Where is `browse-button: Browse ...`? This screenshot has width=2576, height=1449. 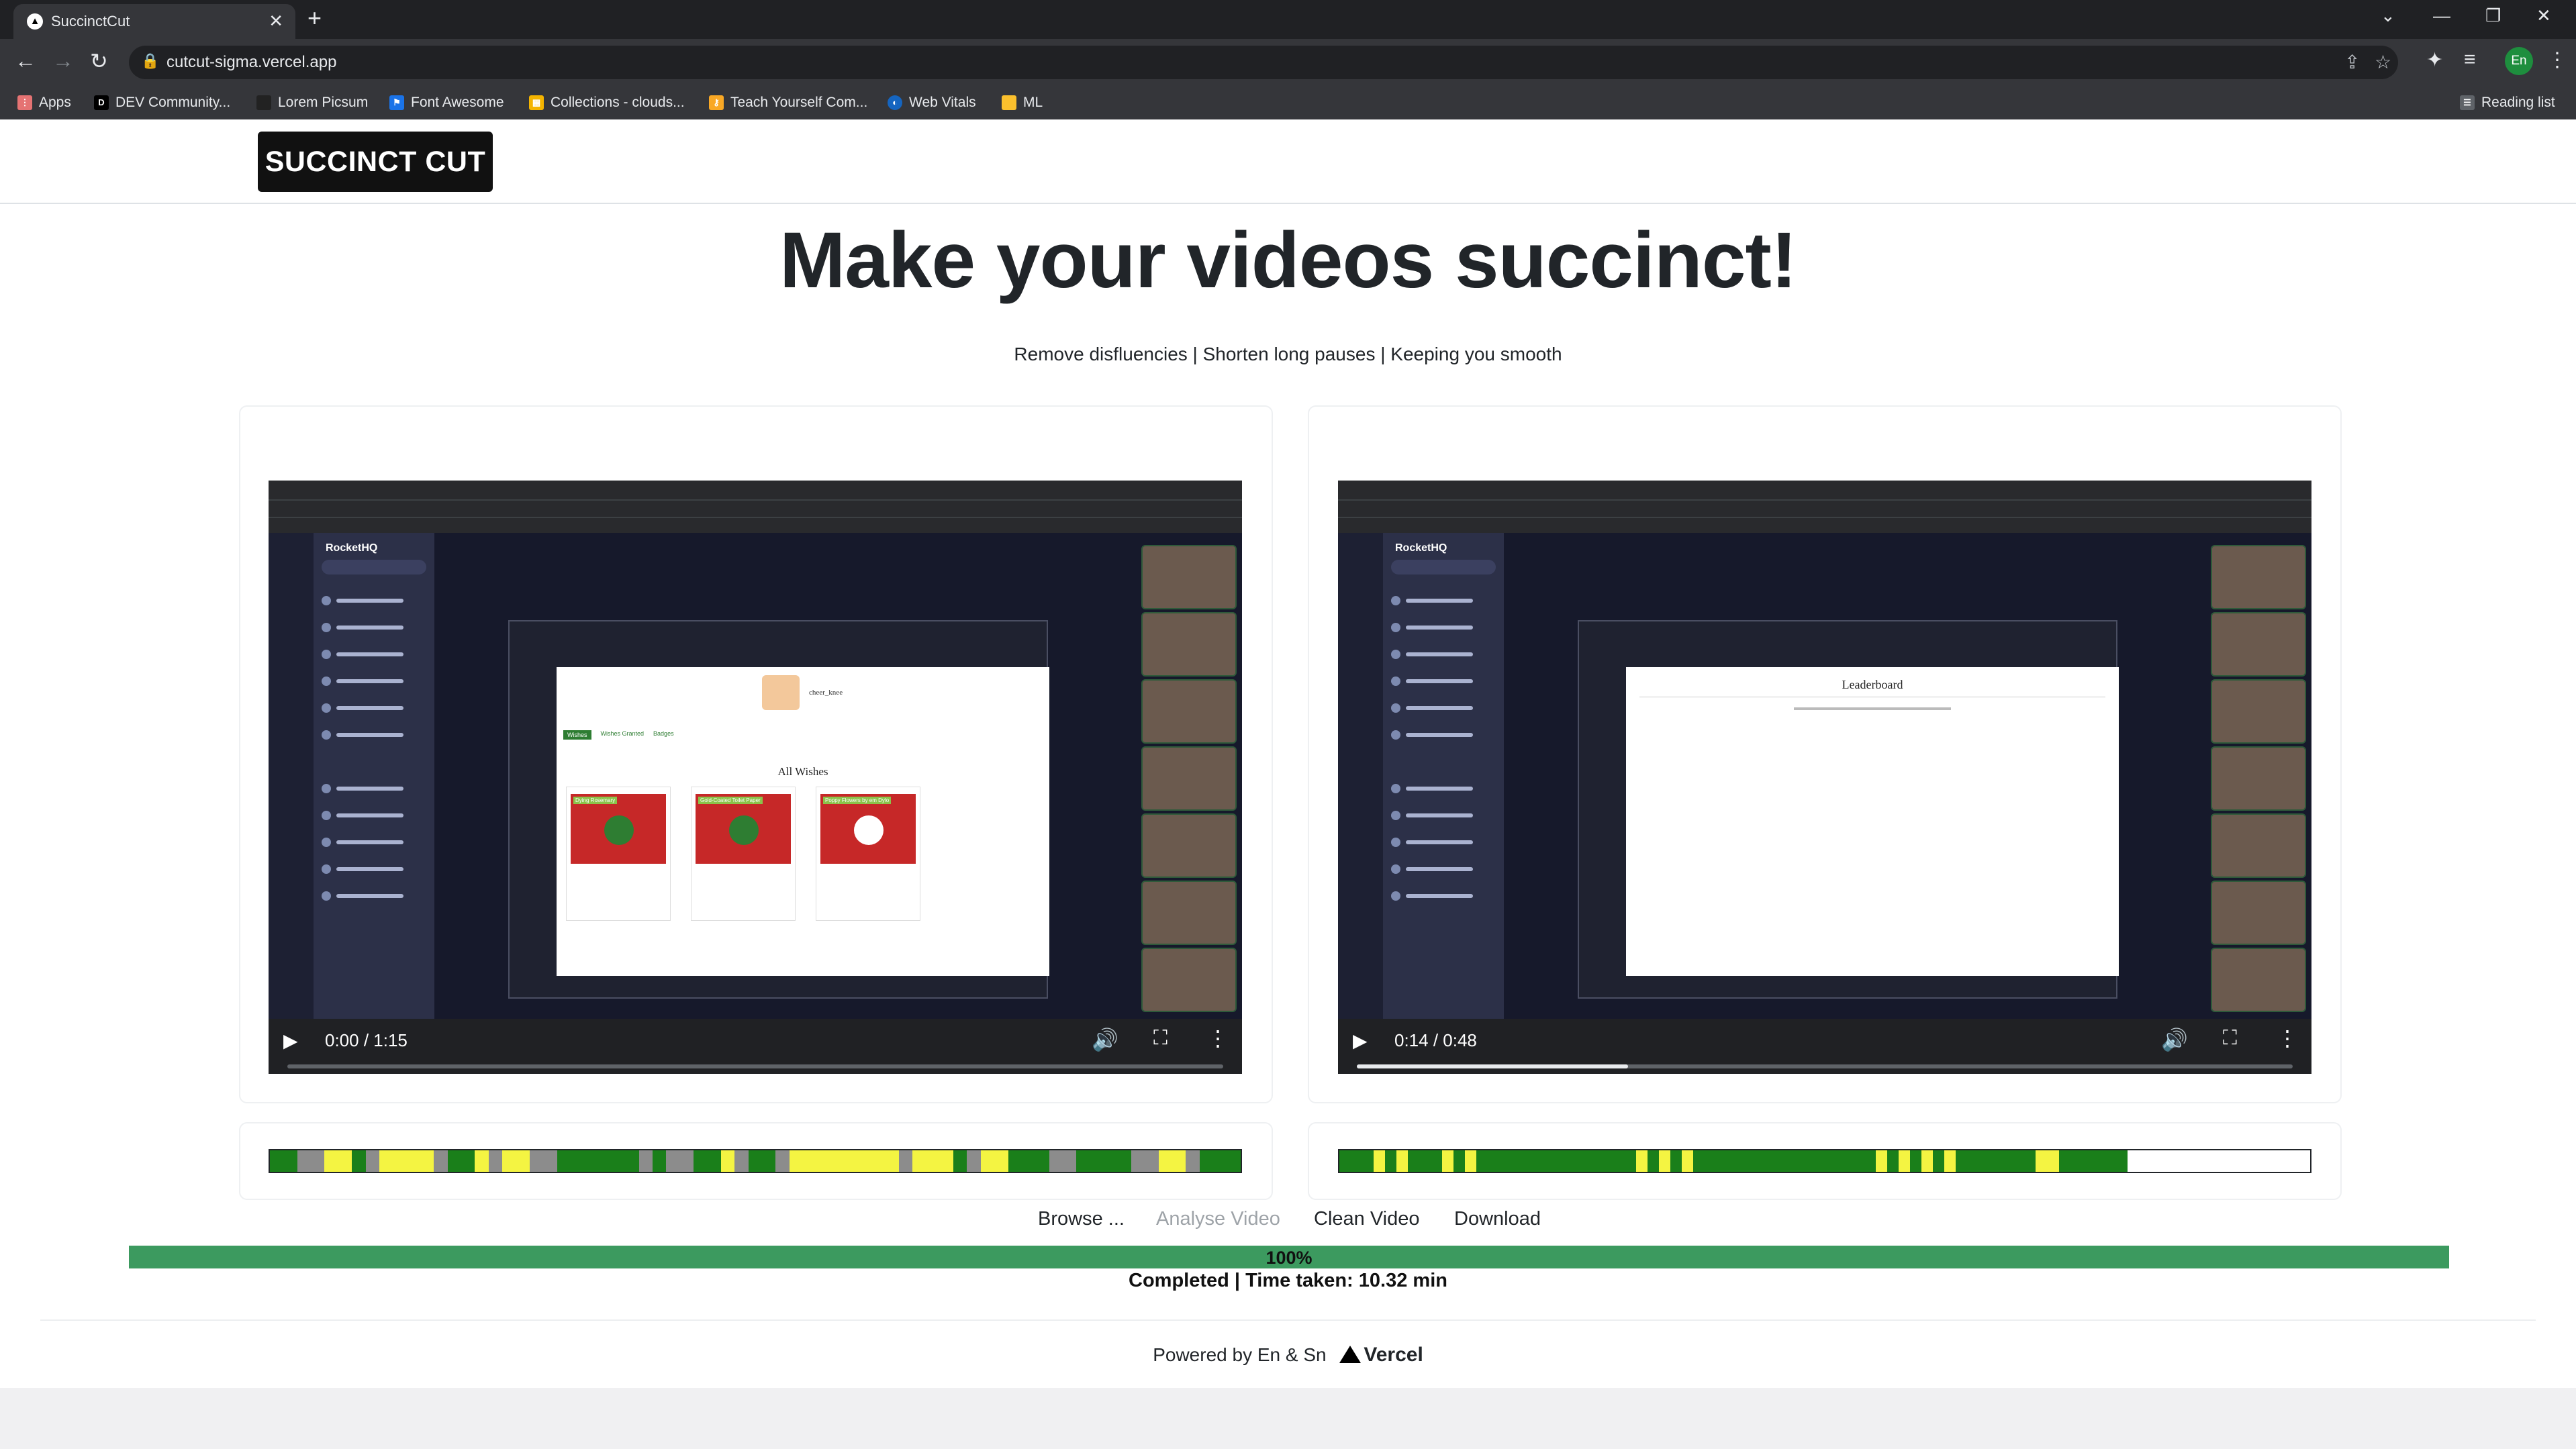
browse-button: Browse ... is located at coordinates (1081, 1219).